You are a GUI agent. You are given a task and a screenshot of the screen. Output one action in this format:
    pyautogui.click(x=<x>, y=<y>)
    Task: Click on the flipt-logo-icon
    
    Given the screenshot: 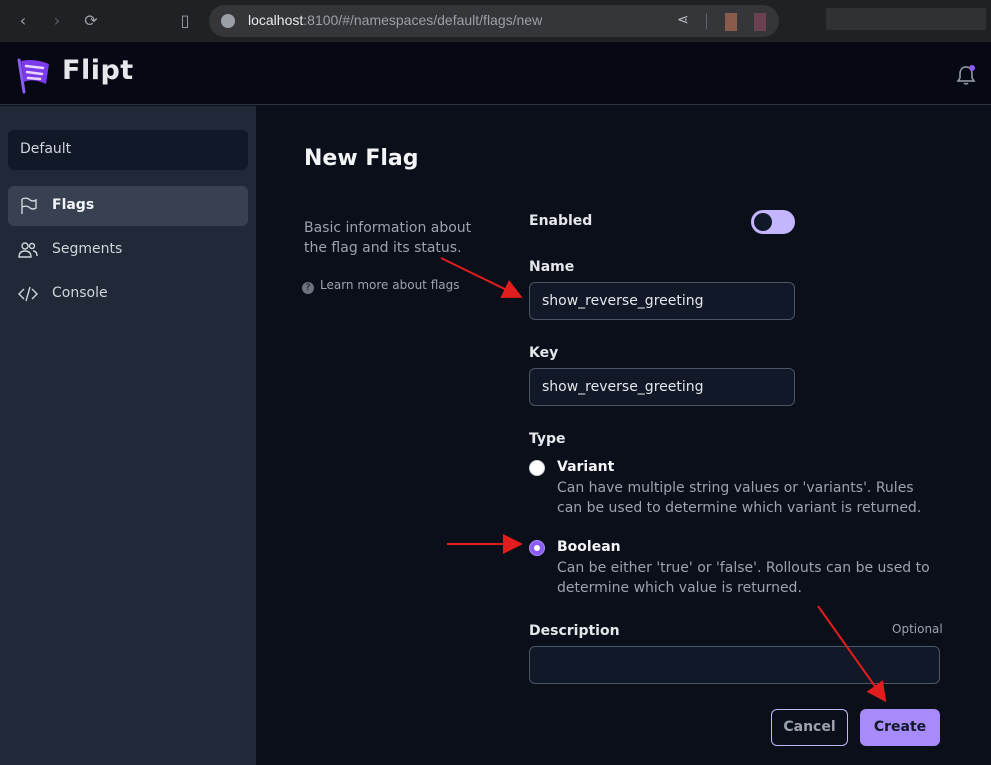 What is the action you would take?
    pyautogui.click(x=34, y=75)
    